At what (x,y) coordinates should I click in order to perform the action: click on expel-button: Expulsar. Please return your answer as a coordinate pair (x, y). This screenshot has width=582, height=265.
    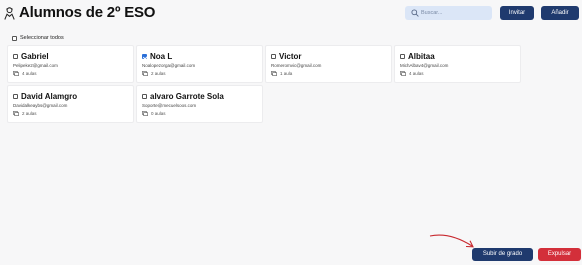
    Looking at the image, I should click on (559, 254).